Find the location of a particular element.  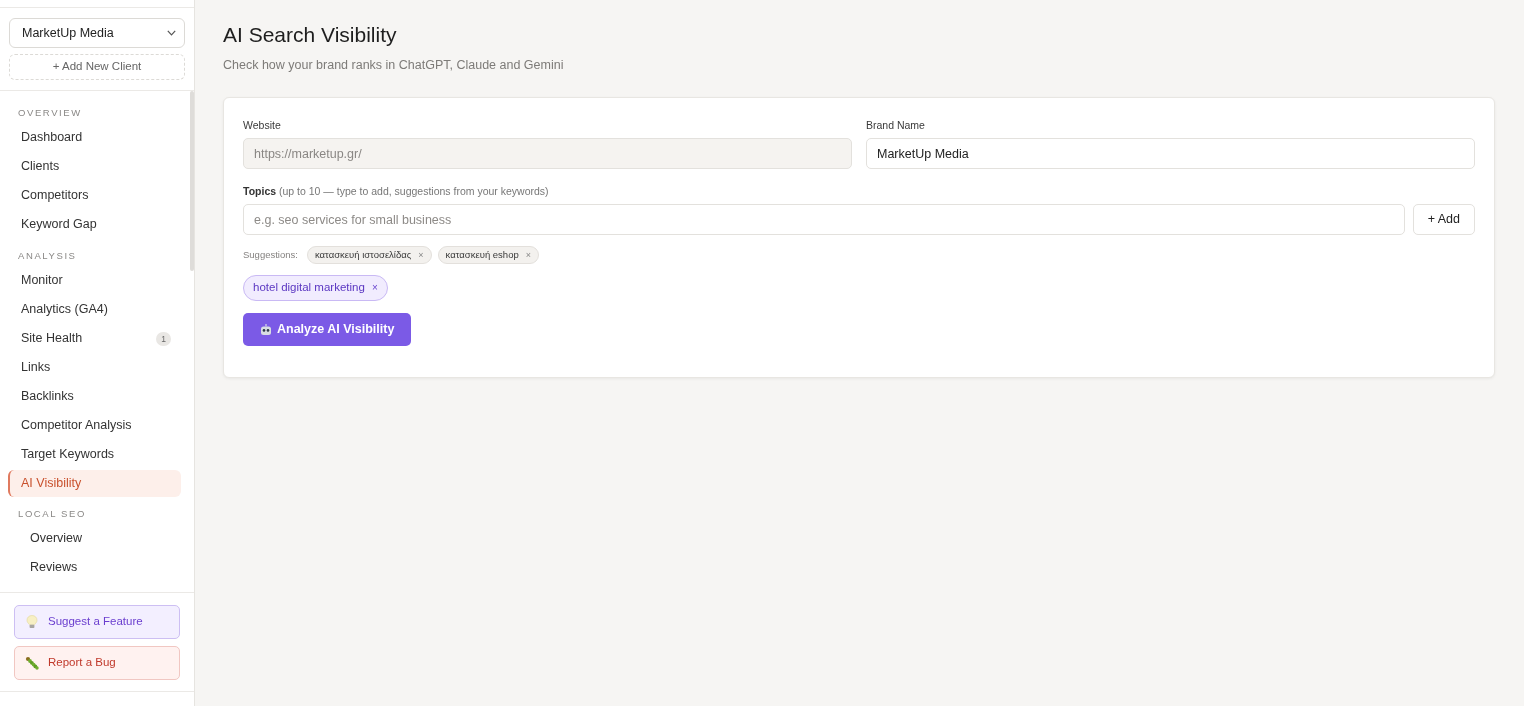

lightbulb-icon is located at coordinates (32, 622).